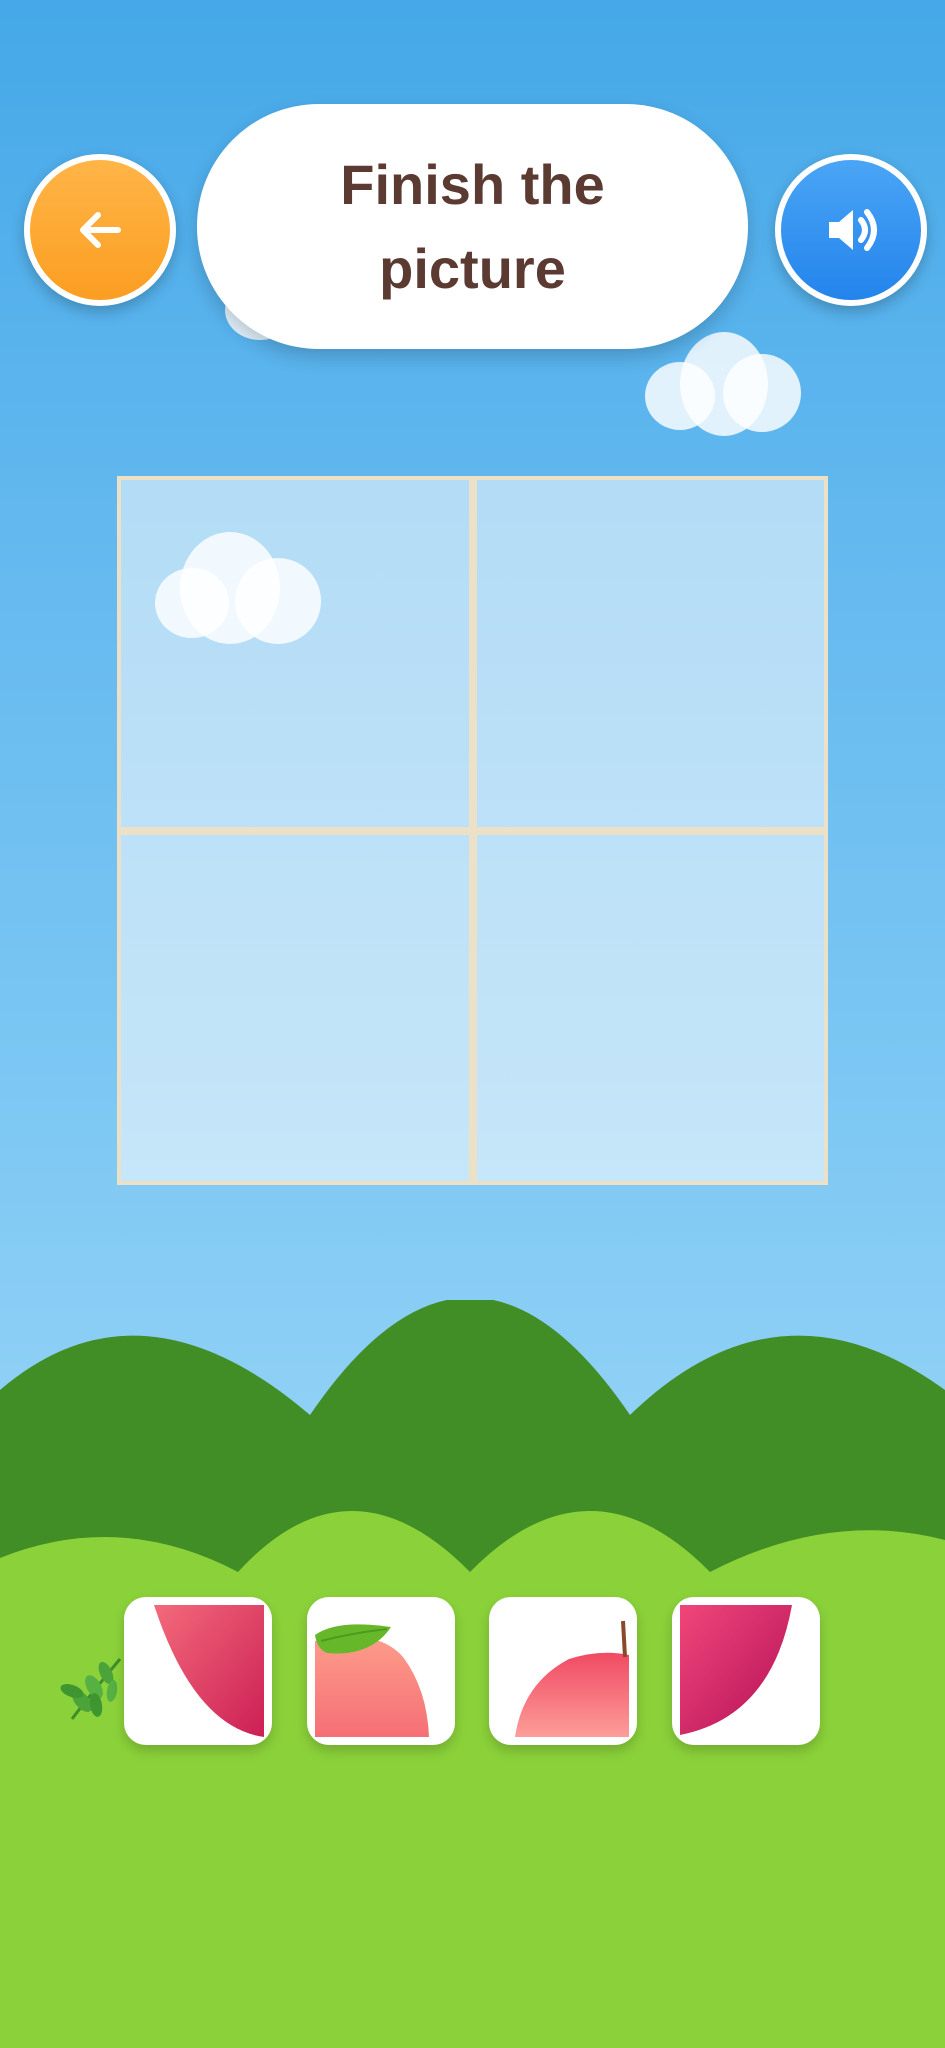  Describe the element at coordinates (651, 1008) in the screenshot. I see `drop-slot-bottom-right` at that location.